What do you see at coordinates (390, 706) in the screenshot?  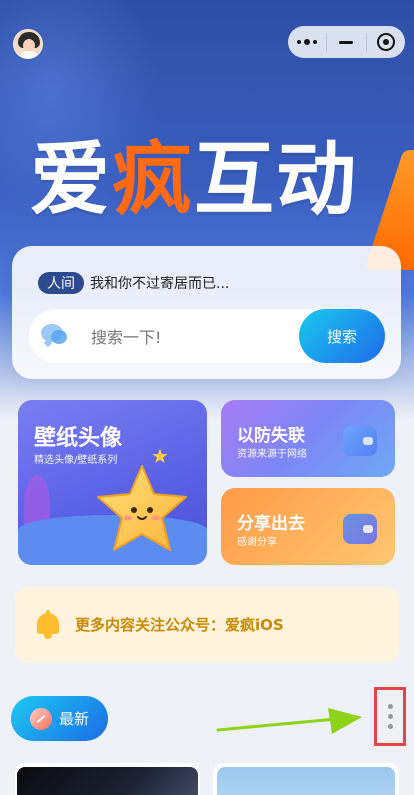 I see `vertical-dots-icon` at bounding box center [390, 706].